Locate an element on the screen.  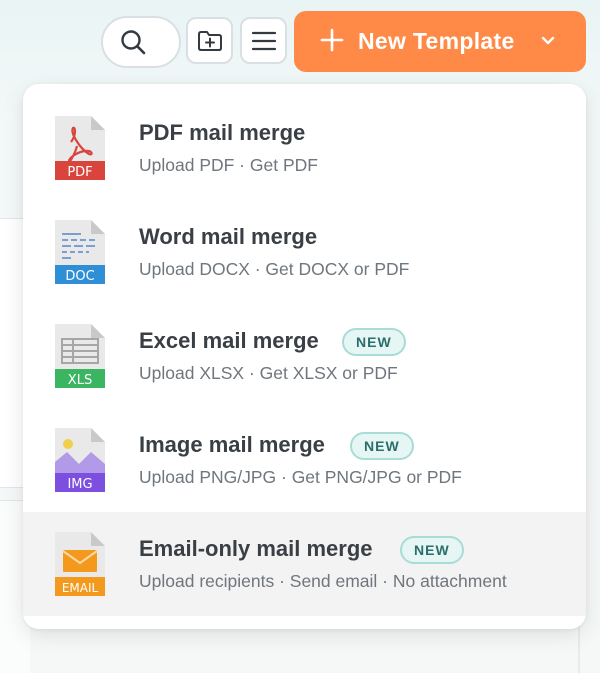
menu-item-title: Word mail merge is located at coordinates (228, 236).